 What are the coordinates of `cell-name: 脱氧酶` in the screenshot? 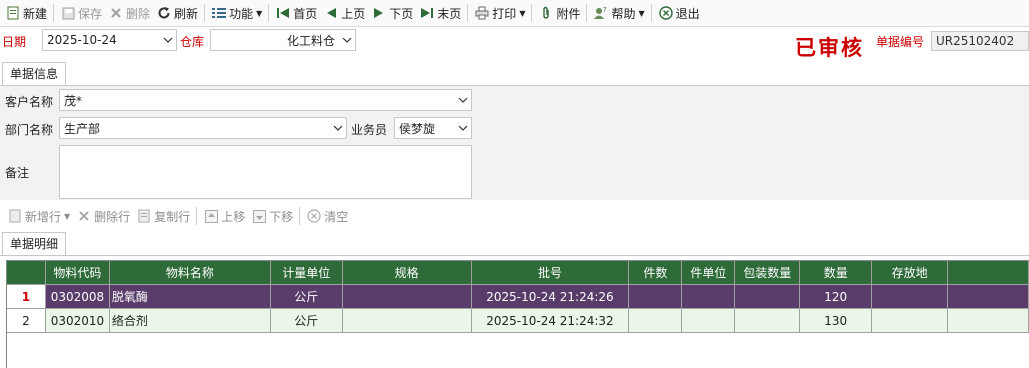 It's located at (190, 297).